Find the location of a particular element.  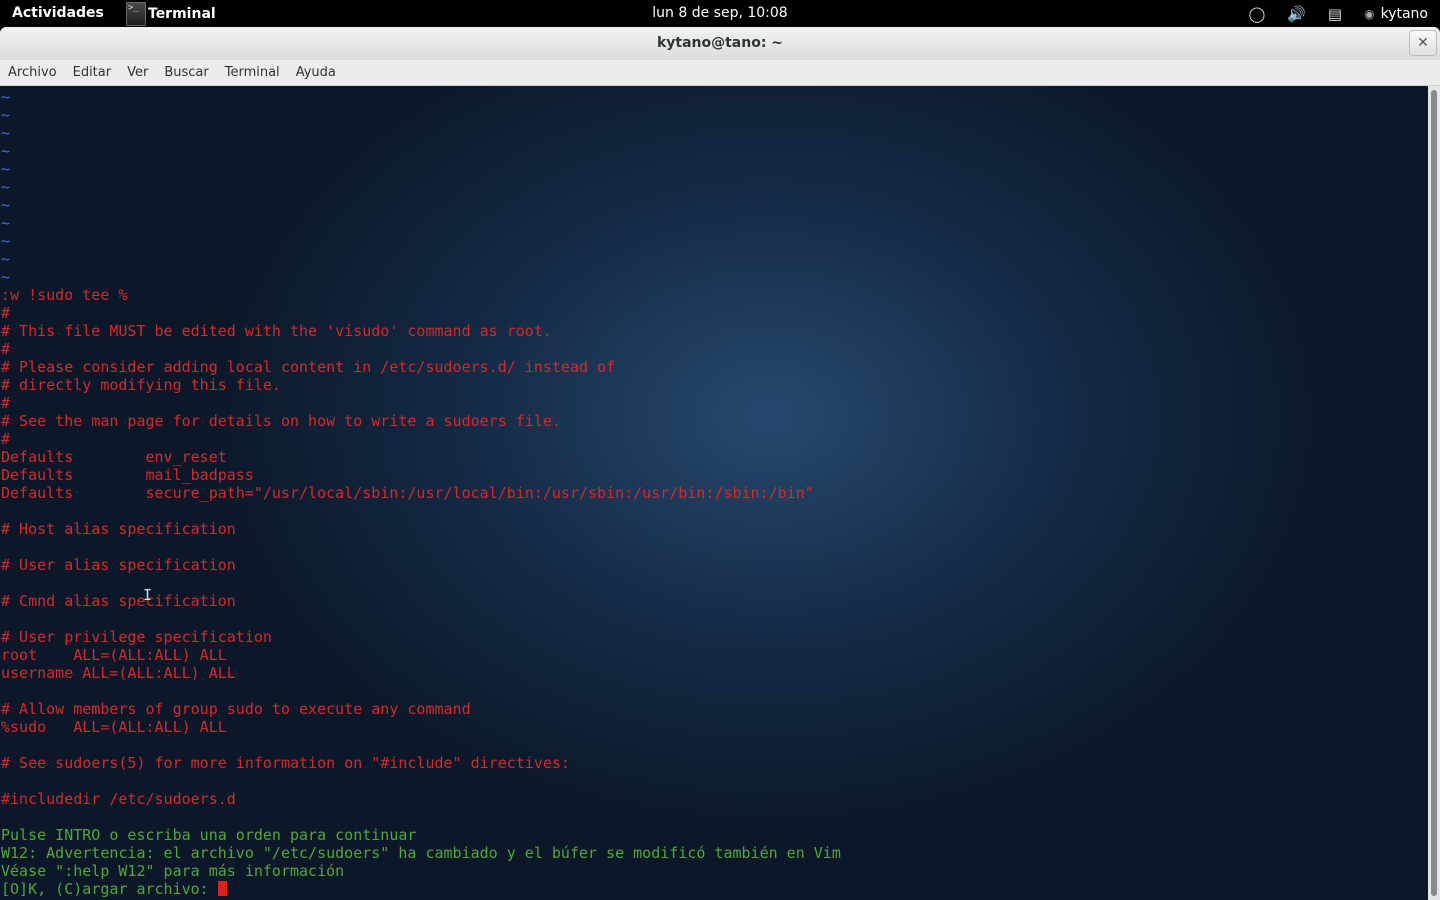

terminal-line: # User privilege specification is located at coordinates (136, 637).